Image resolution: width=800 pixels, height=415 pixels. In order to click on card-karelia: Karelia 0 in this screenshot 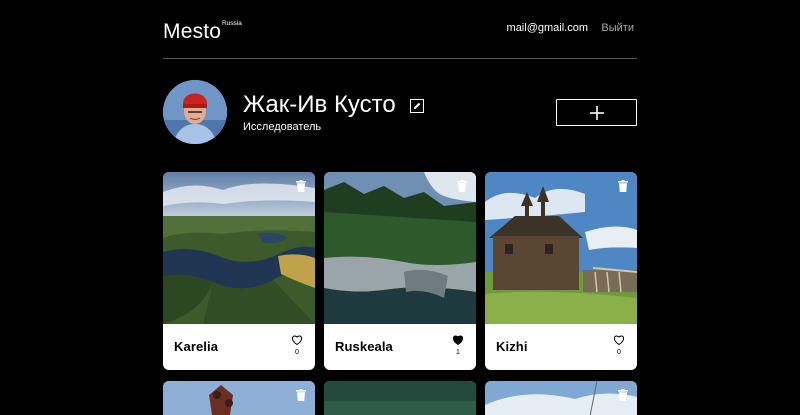, I will do `click(239, 271)`.